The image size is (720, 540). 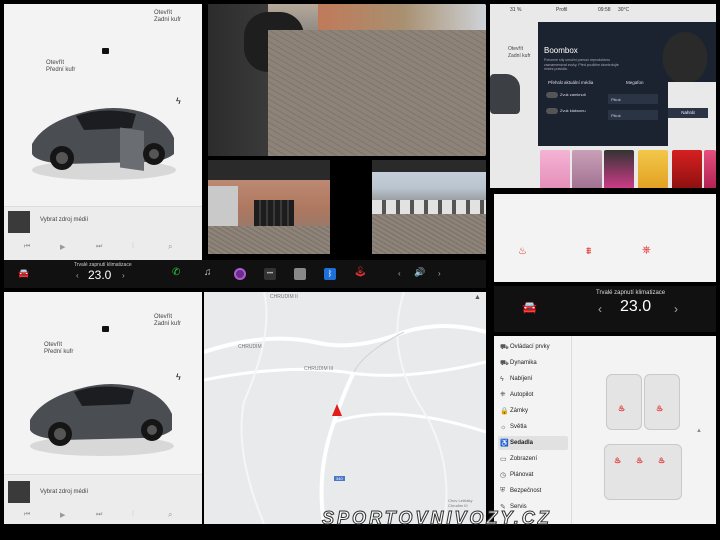 What do you see at coordinates (270, 274) in the screenshot?
I see `more-icon: •••` at bounding box center [270, 274].